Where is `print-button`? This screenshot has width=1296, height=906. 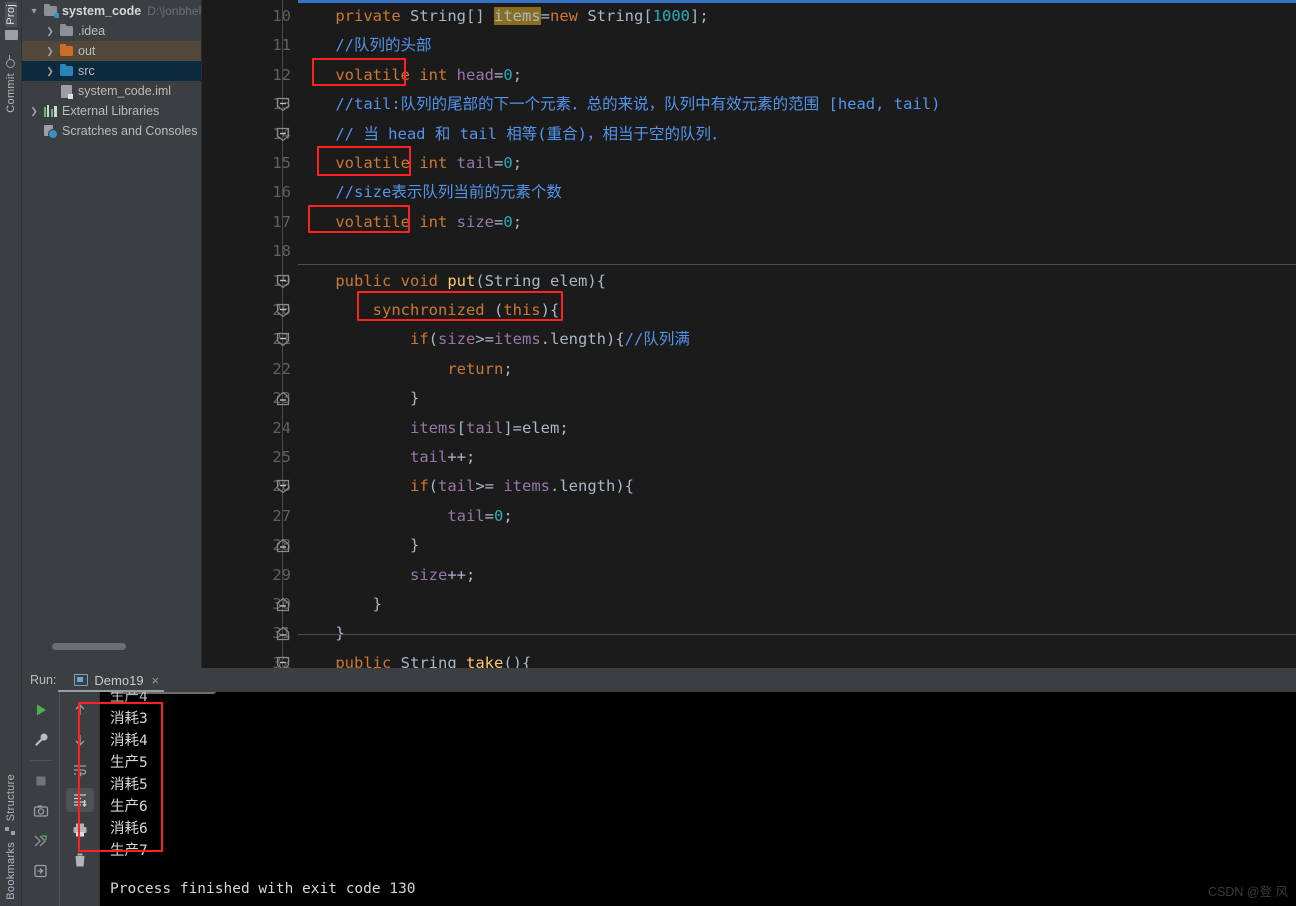 print-button is located at coordinates (80, 830).